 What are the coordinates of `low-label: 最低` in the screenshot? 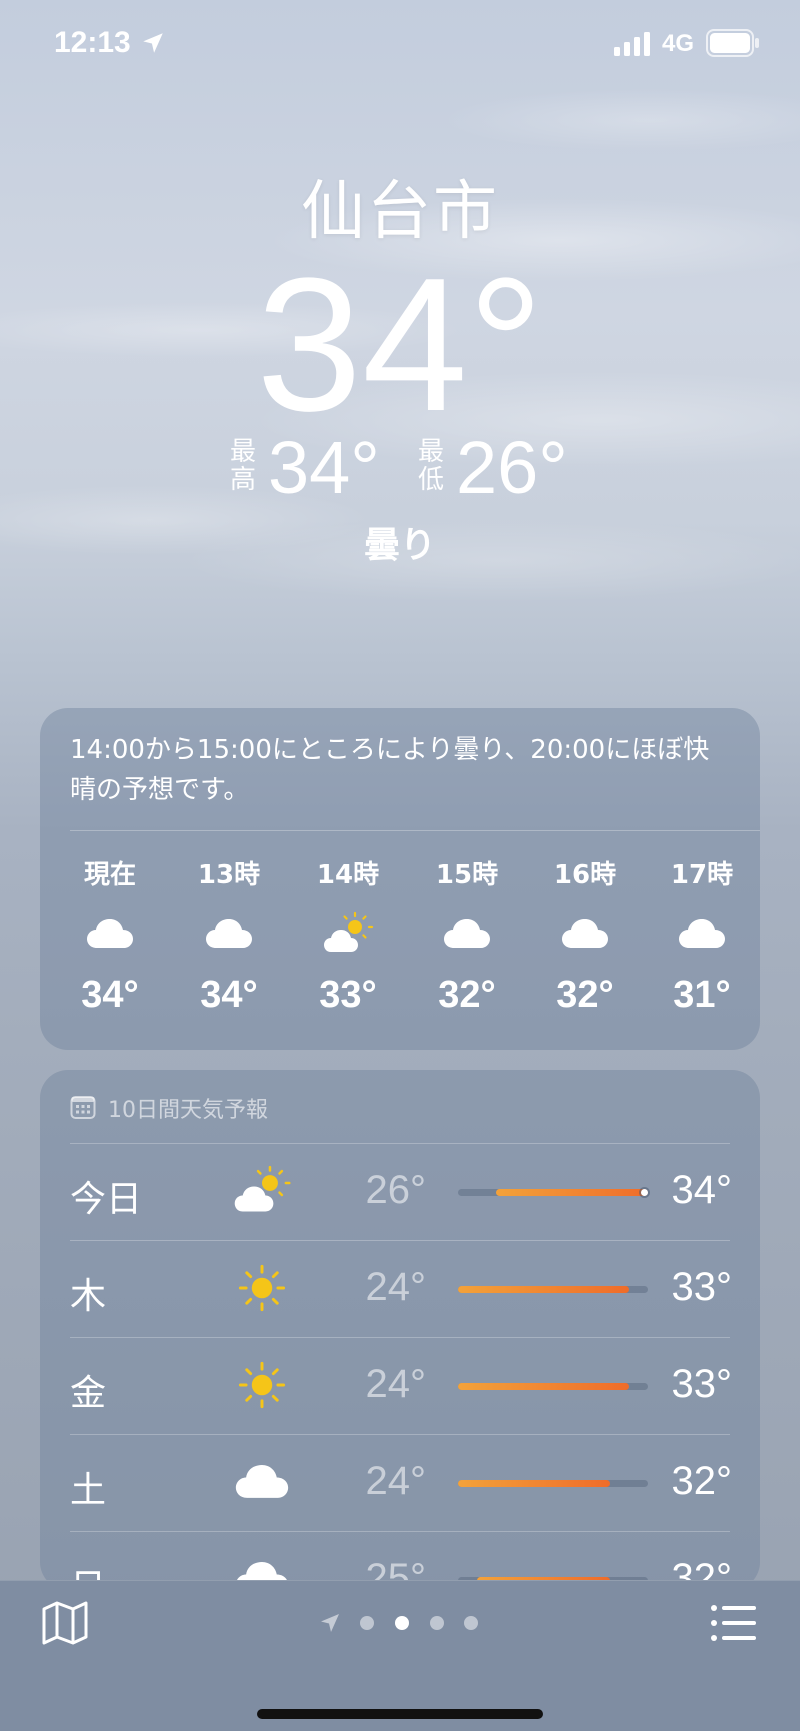 It's located at (430, 466).